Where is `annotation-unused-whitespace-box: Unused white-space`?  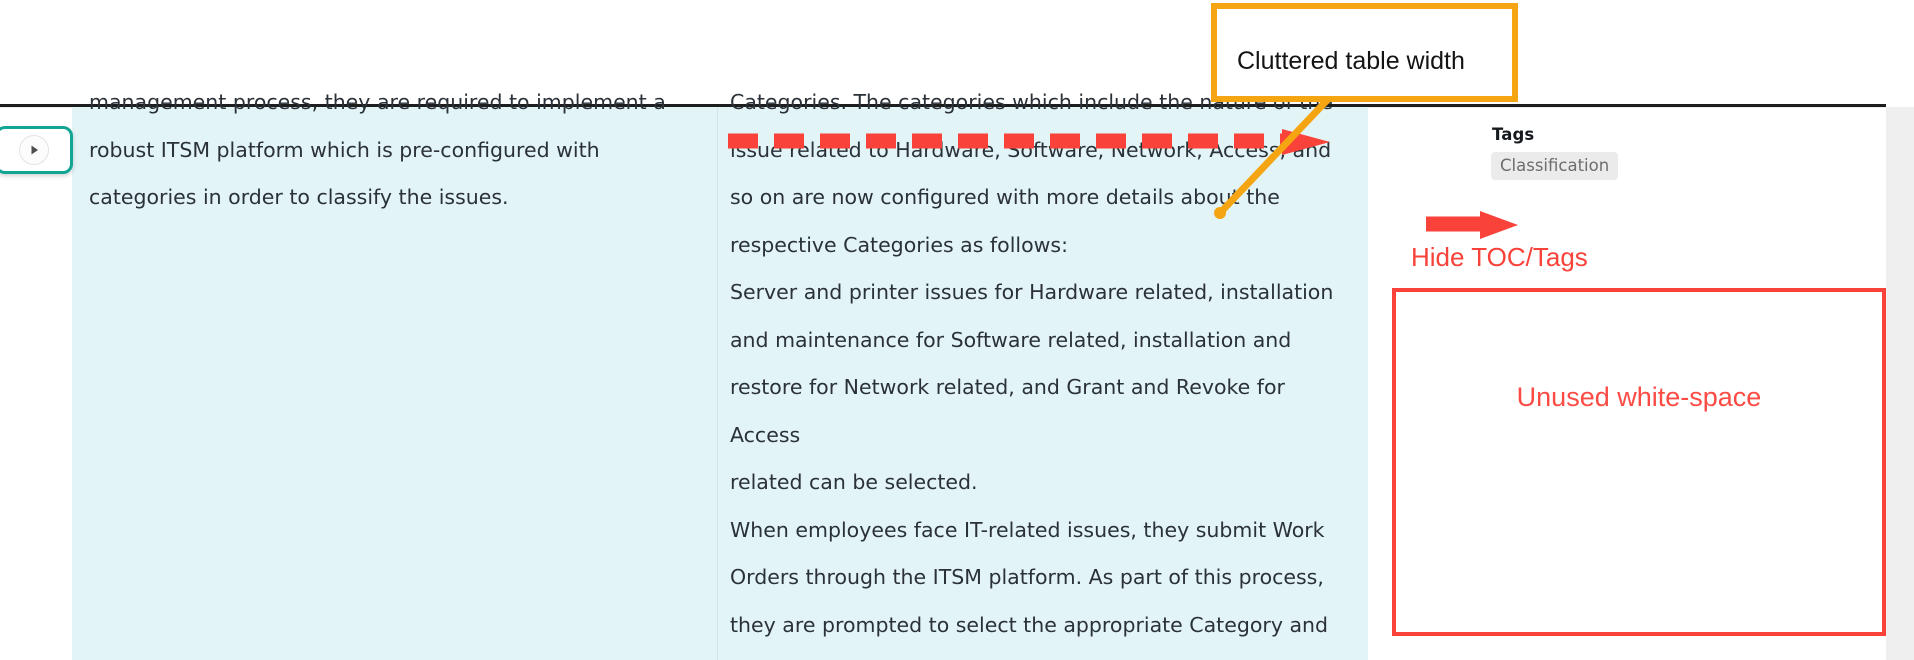 annotation-unused-whitespace-box: Unused white-space is located at coordinates (1639, 462).